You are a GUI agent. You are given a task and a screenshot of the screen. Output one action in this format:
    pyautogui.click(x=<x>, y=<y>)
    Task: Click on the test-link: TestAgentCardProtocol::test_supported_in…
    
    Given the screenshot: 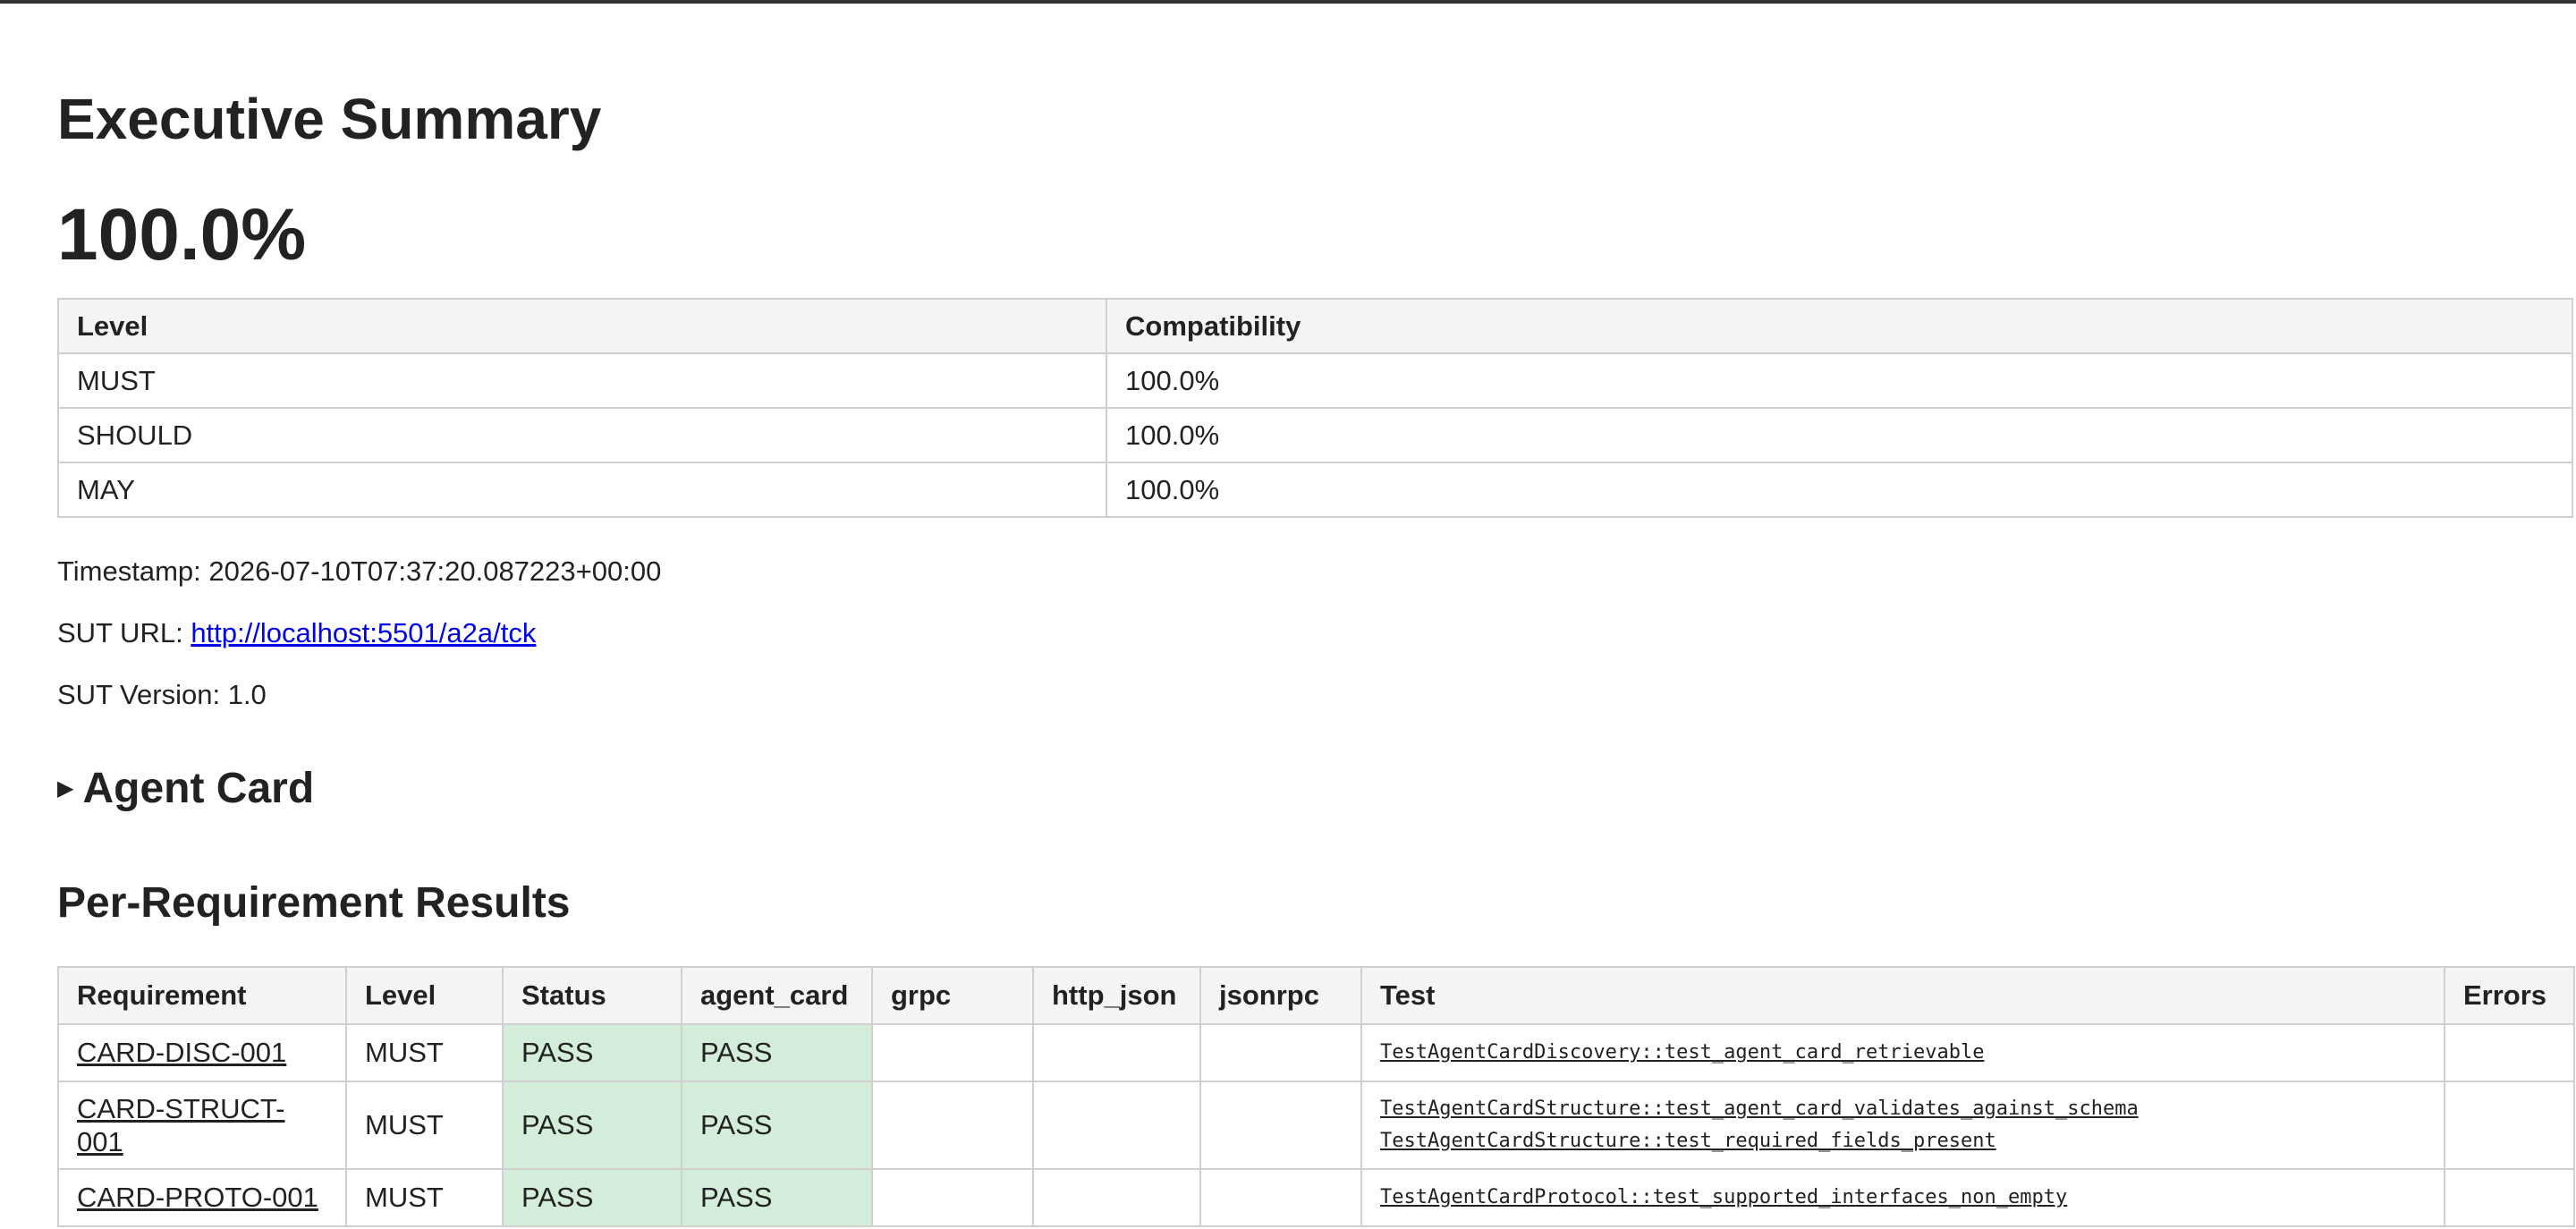 What is the action you would take?
    pyautogui.click(x=1903, y=1198)
    